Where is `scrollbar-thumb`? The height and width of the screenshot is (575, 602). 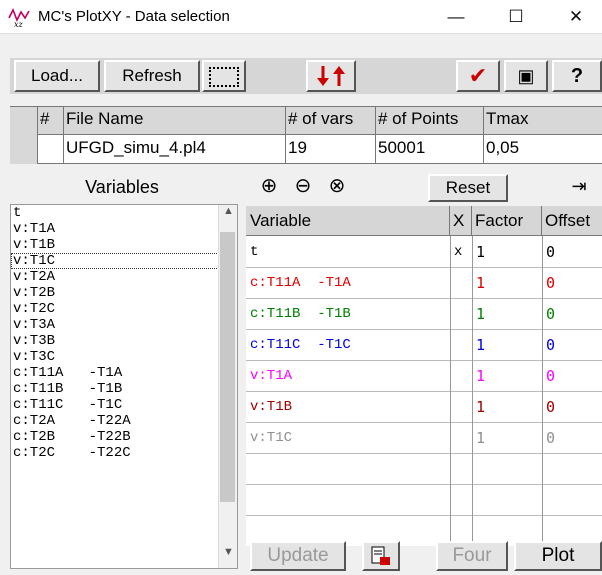
scrollbar-thumb is located at coordinates (227, 367).